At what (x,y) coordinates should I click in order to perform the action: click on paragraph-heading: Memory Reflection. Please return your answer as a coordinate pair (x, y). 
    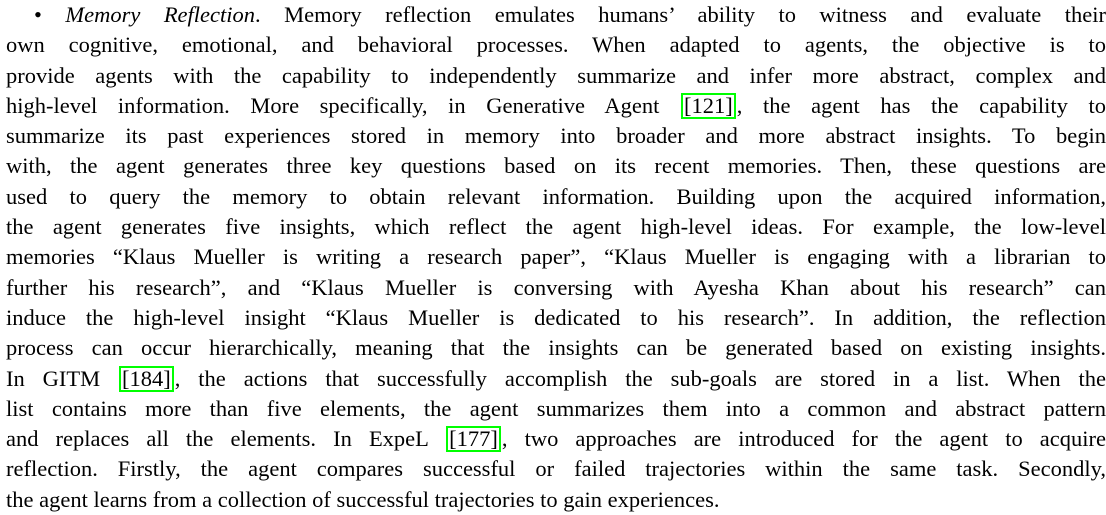
    Looking at the image, I should click on (160, 14).